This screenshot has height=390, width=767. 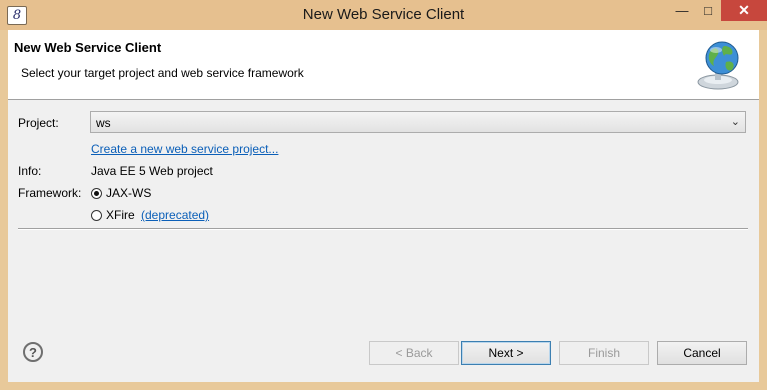 What do you see at coordinates (418, 122) in the screenshot?
I see `project-combo: ws ⌄` at bounding box center [418, 122].